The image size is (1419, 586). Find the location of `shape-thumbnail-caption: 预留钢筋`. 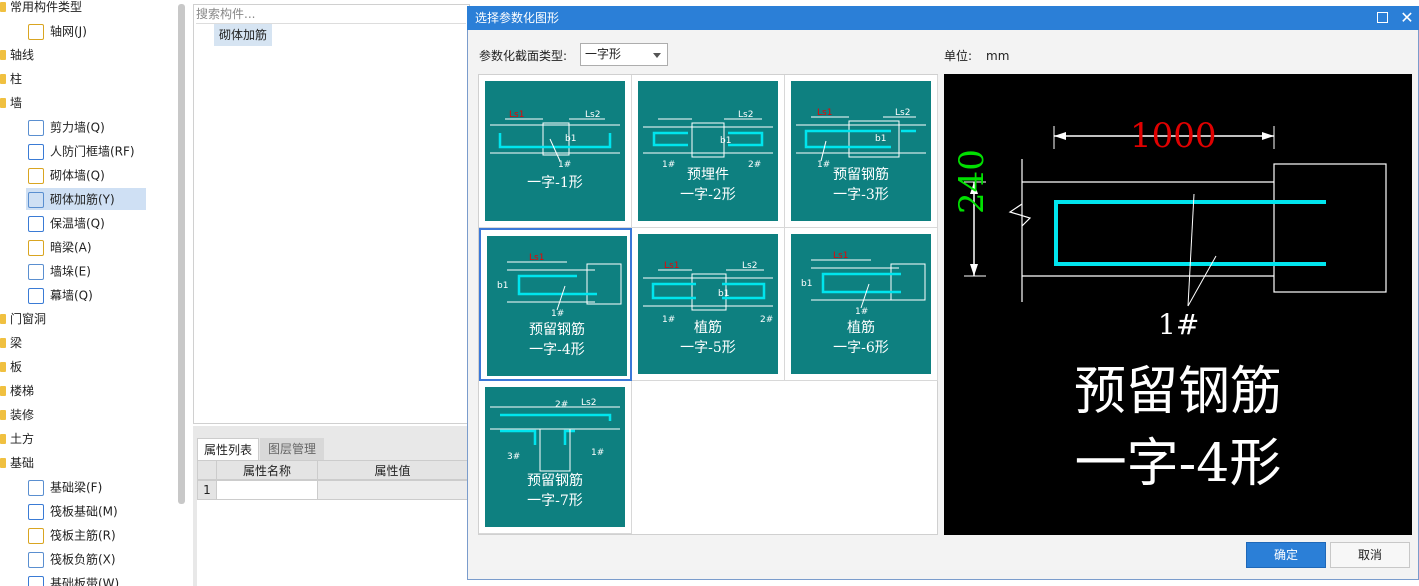

shape-thumbnail-caption: 预留钢筋 is located at coordinates (557, 330).